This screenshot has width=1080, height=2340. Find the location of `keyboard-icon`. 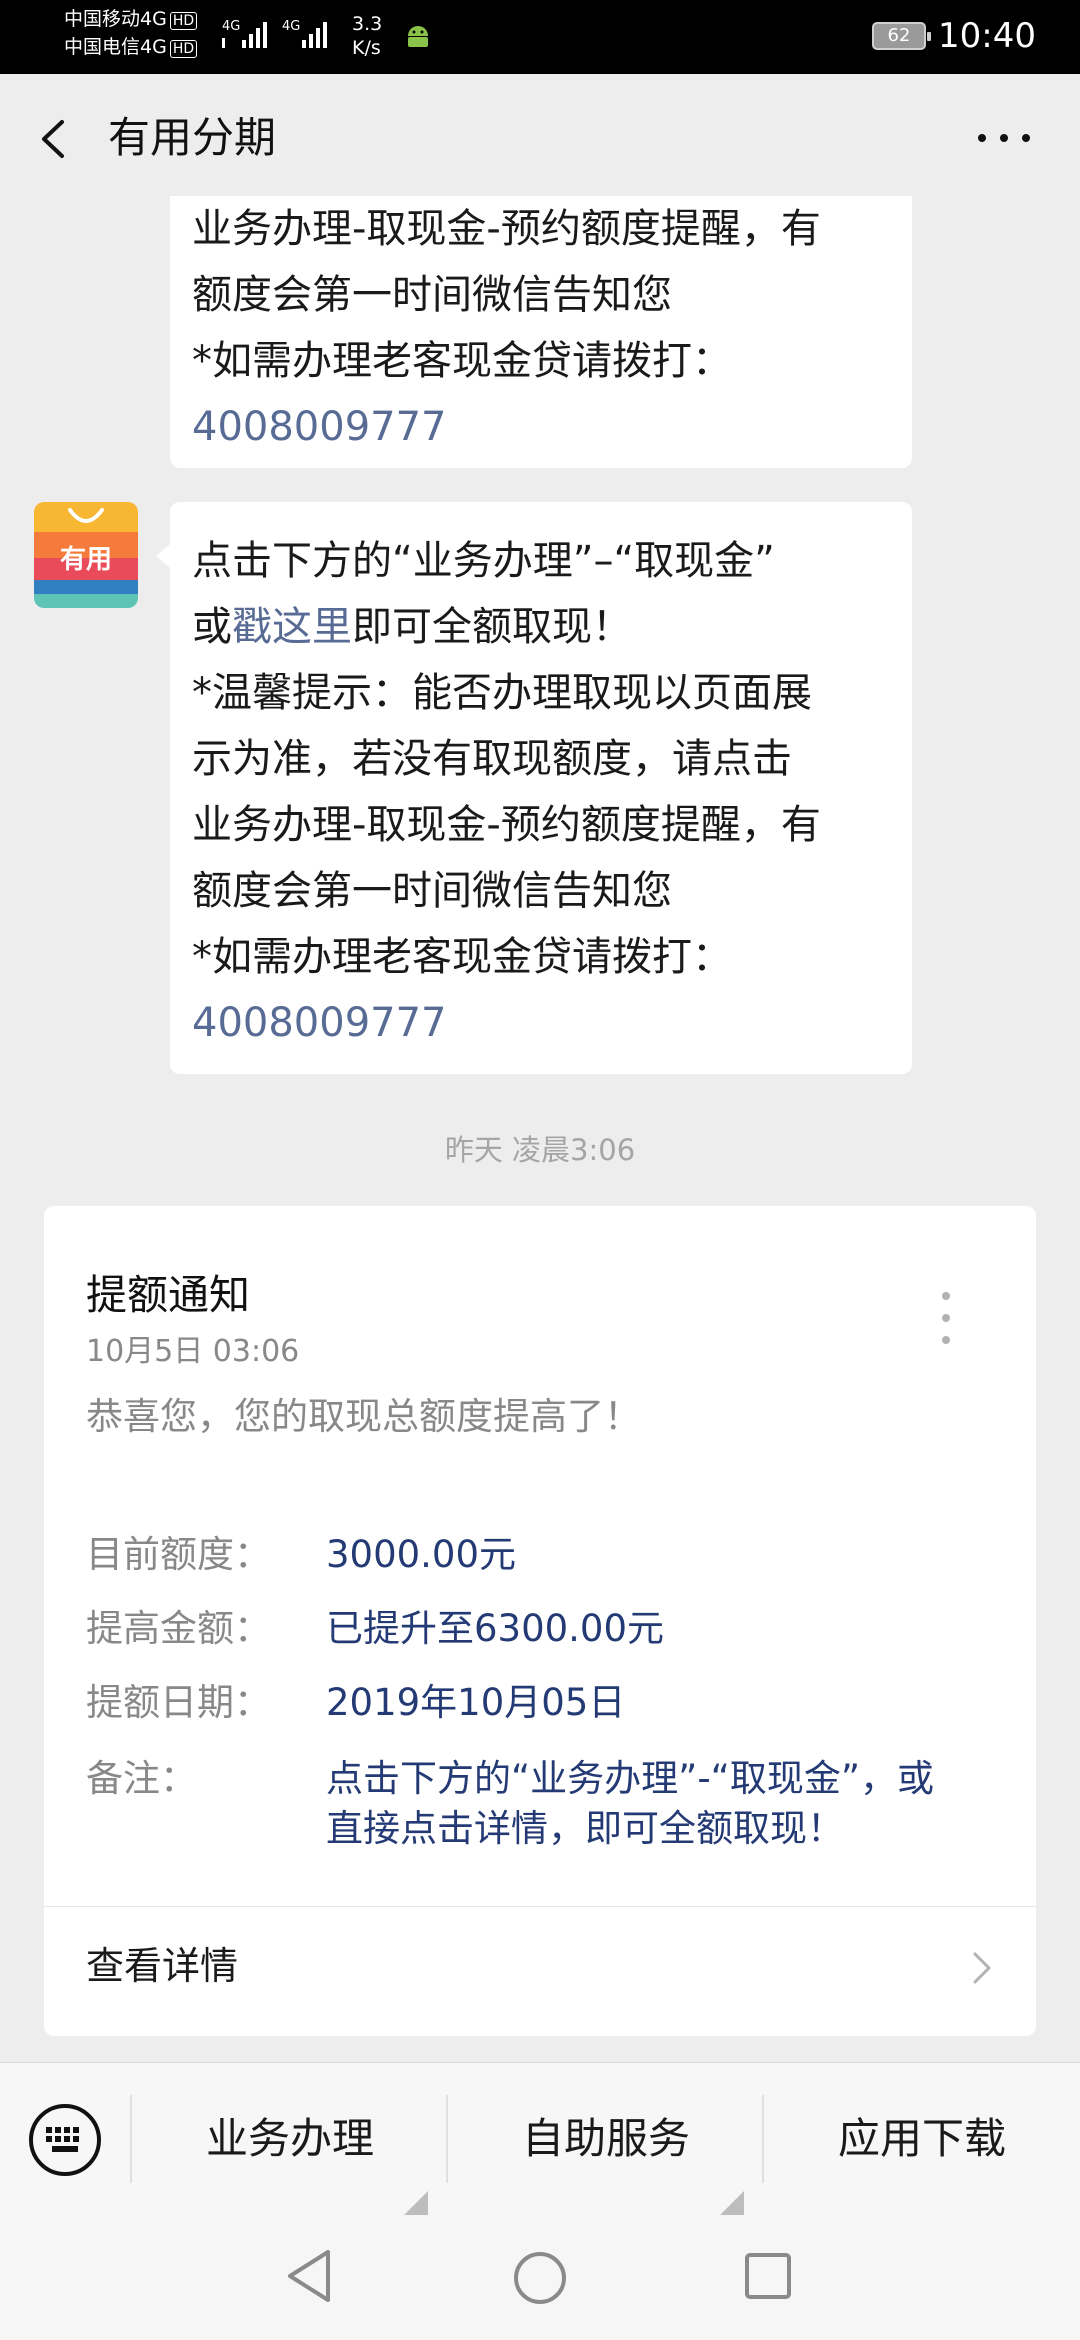

keyboard-icon is located at coordinates (65, 2140).